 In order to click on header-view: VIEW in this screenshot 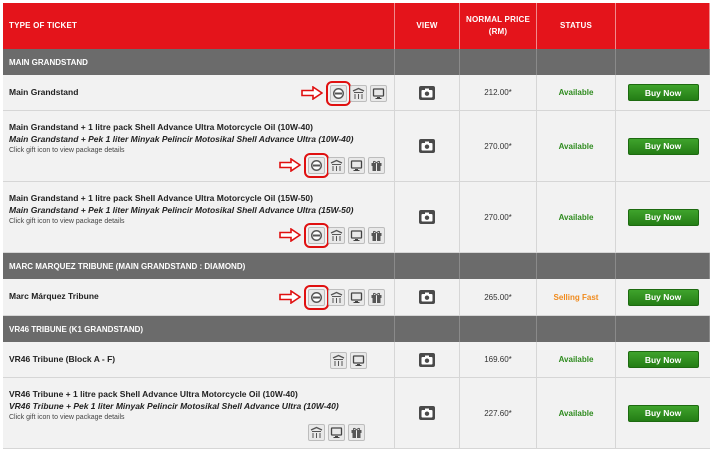, I will do `click(427, 26)`.